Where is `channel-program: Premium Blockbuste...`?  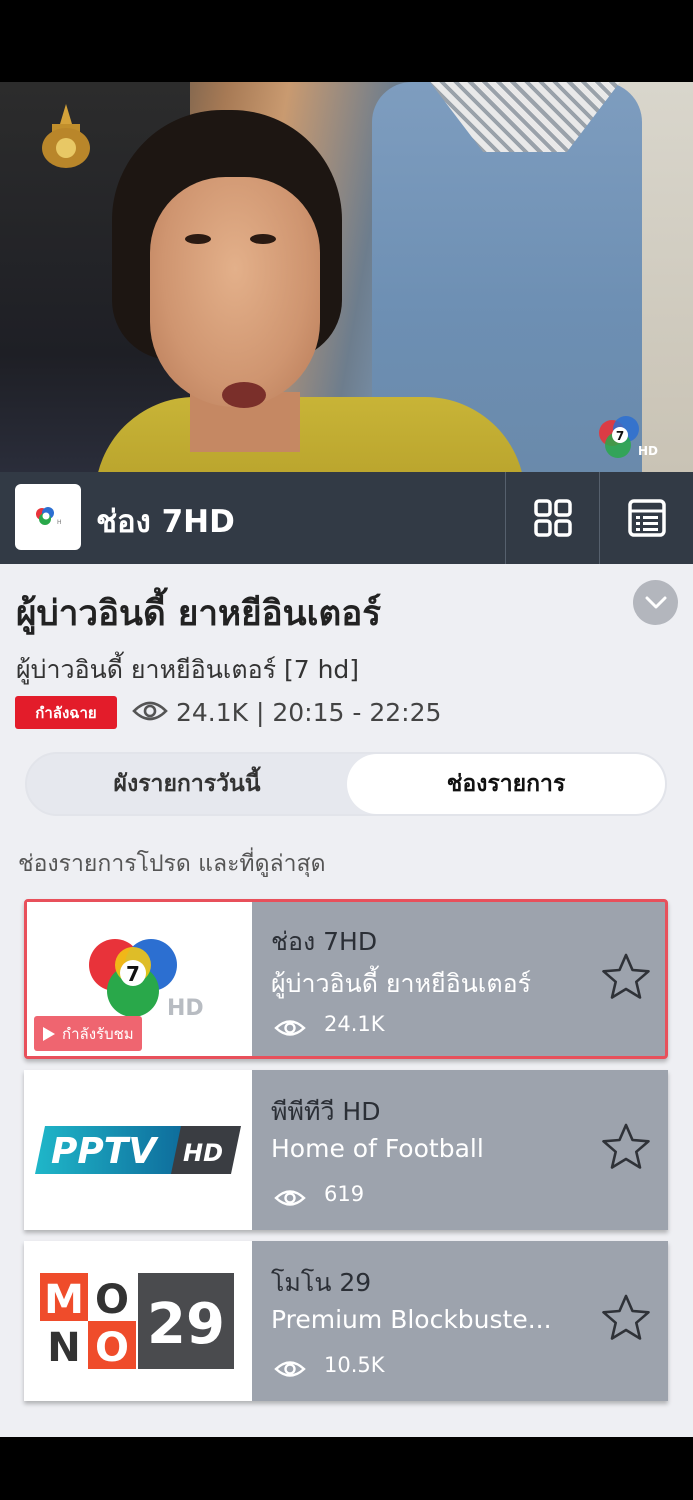
channel-program: Premium Blockbuste... is located at coordinates (411, 1319).